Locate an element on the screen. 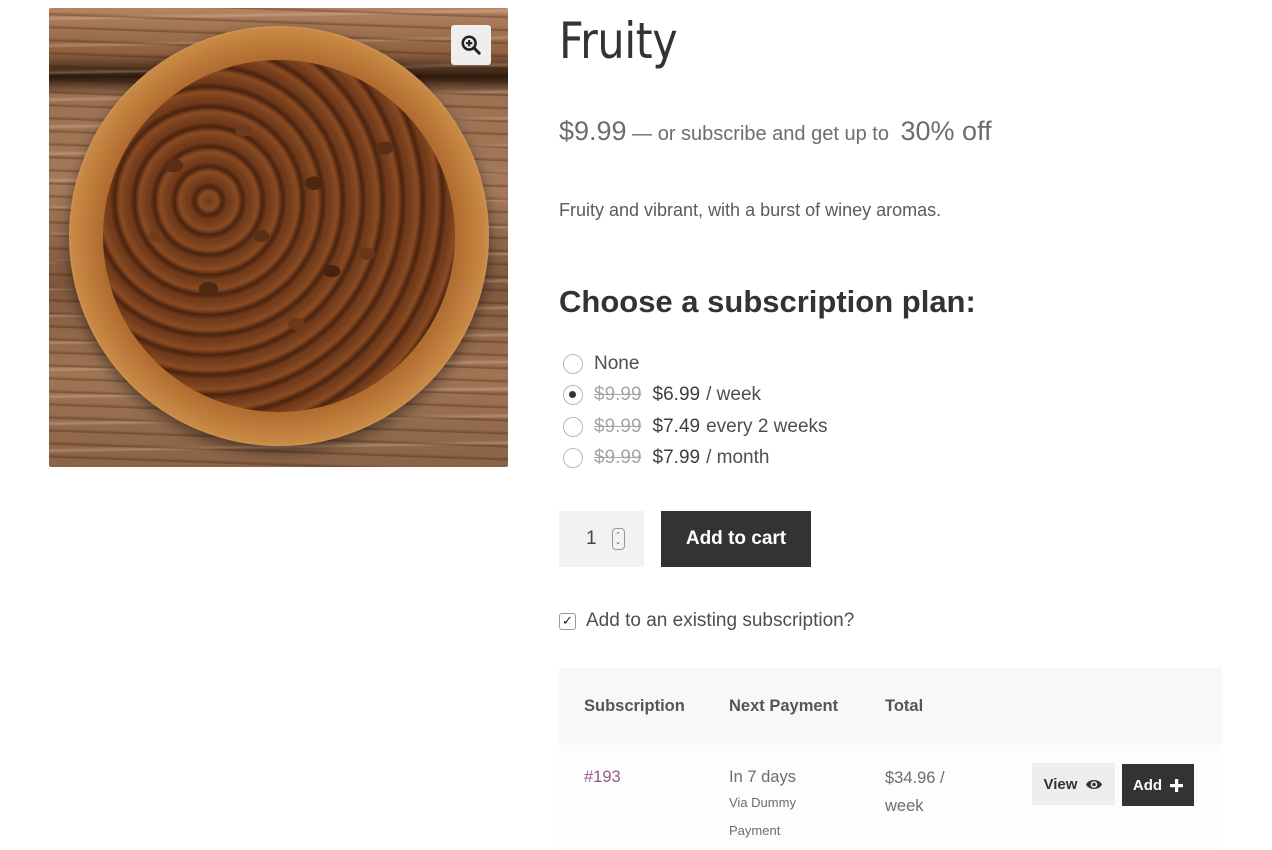  existing-subscription-label: Add to an existing subscription? is located at coordinates (720, 620).